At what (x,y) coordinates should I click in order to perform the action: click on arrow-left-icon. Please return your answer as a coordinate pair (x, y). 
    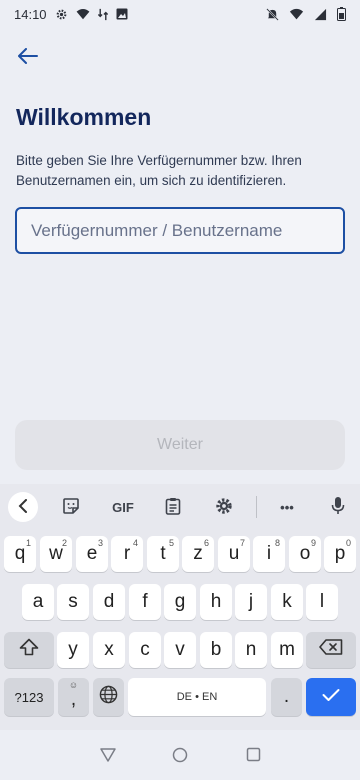
    Looking at the image, I should click on (28, 58).